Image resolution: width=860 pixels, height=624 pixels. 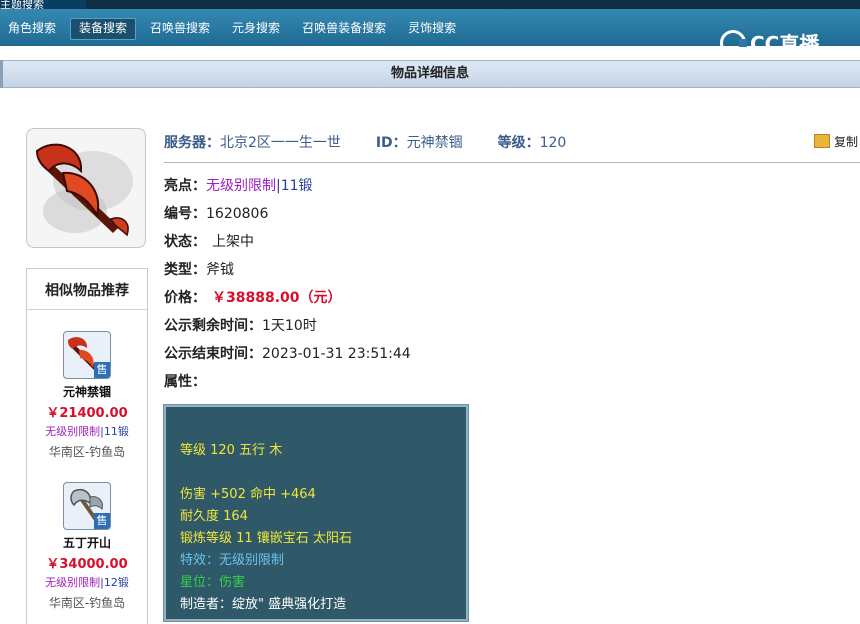 What do you see at coordinates (553, 143) in the screenshot?
I see `level-value: 120` at bounding box center [553, 143].